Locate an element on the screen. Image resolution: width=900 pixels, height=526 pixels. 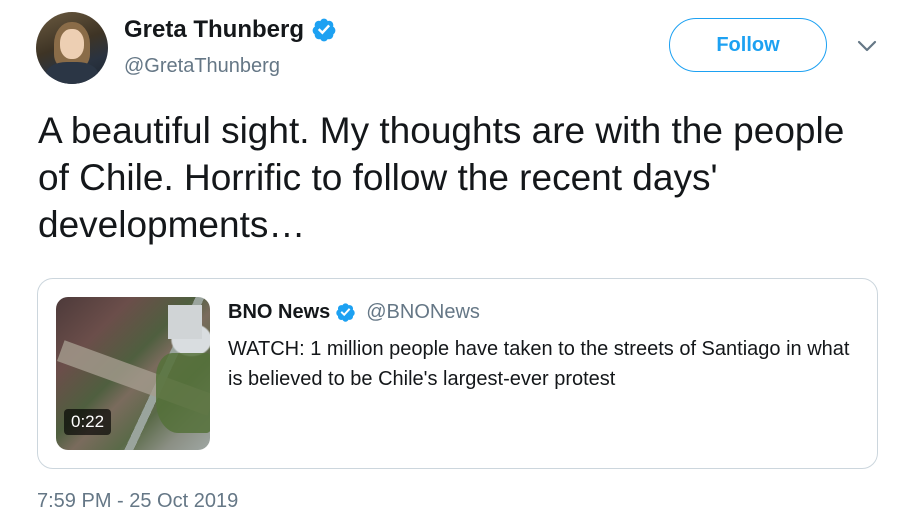
tweet-timestamp: 7:59 PM - 25 Oct 2019 is located at coordinates (137, 501).